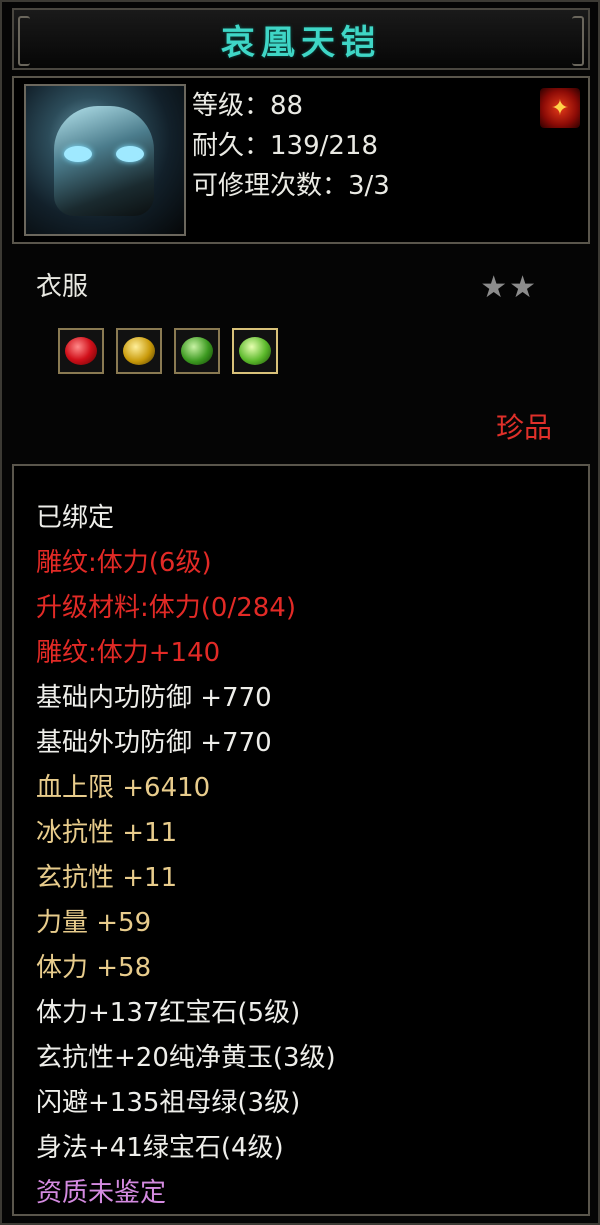 The height and width of the screenshot is (1225, 600). I want to click on attribute-line: 玄抗性 +11, so click(107, 878).